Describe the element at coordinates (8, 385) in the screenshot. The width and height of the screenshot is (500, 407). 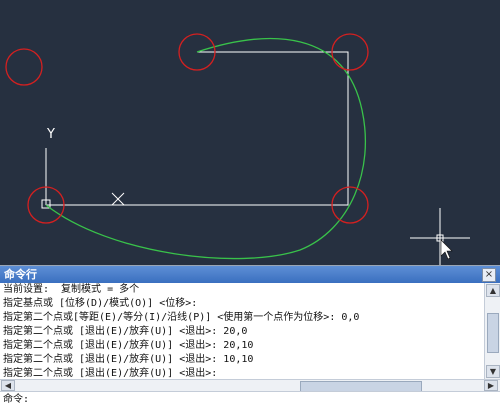
I see `scroll-left-icon: ◀` at that location.